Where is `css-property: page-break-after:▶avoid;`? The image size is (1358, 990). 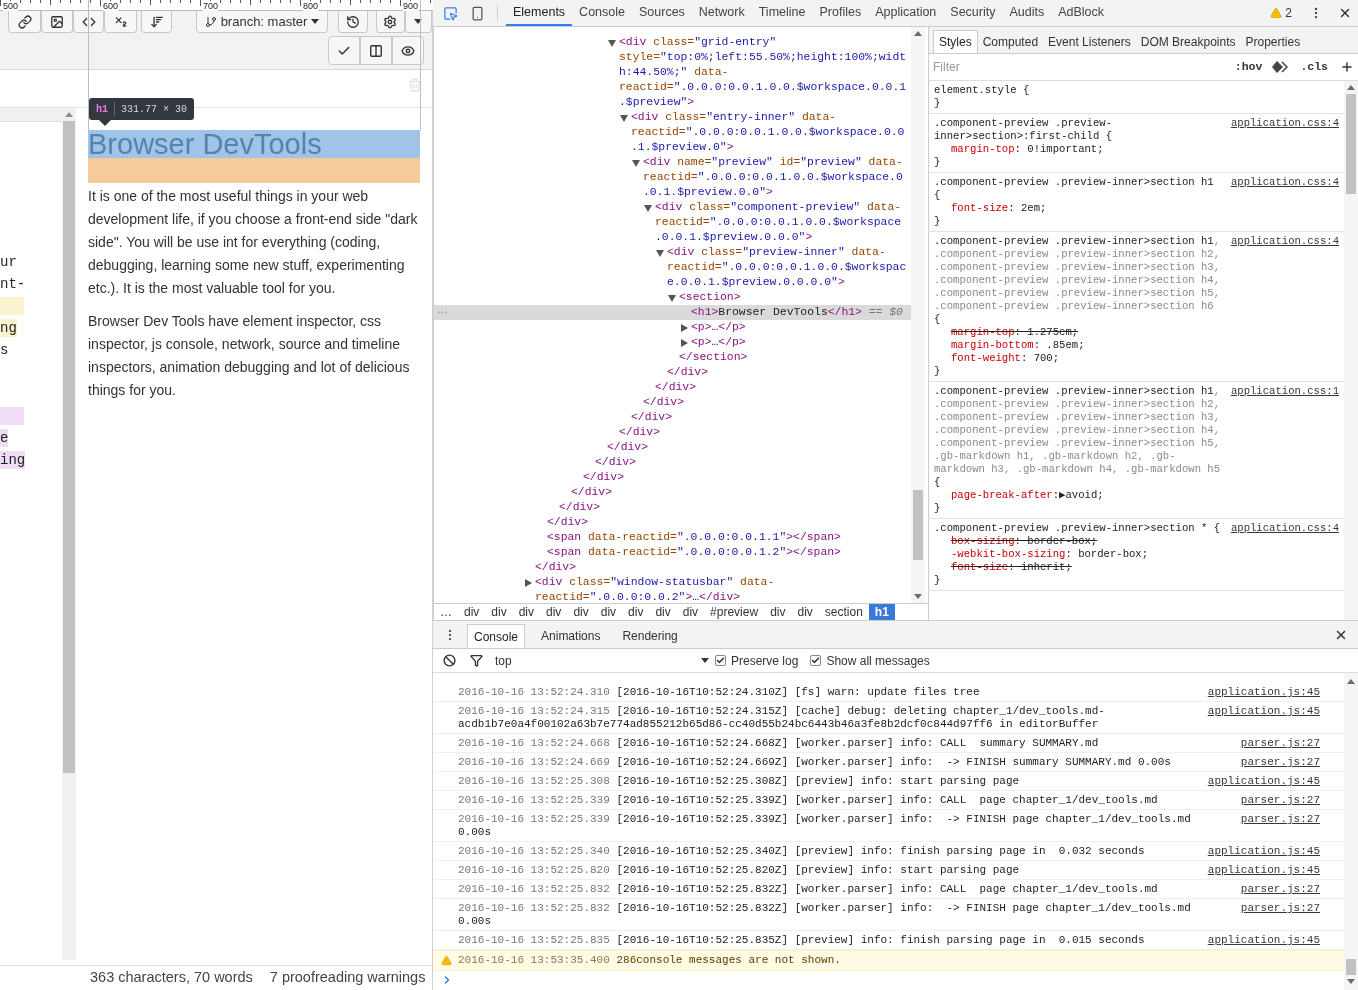
css-property: page-break-after:▶avoid; is located at coordinates (1136, 495).